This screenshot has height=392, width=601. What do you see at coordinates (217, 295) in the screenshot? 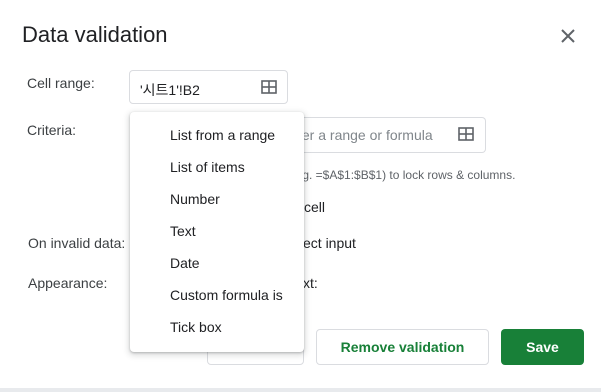
I see `menu-item-custom-formula: Custom formula is` at bounding box center [217, 295].